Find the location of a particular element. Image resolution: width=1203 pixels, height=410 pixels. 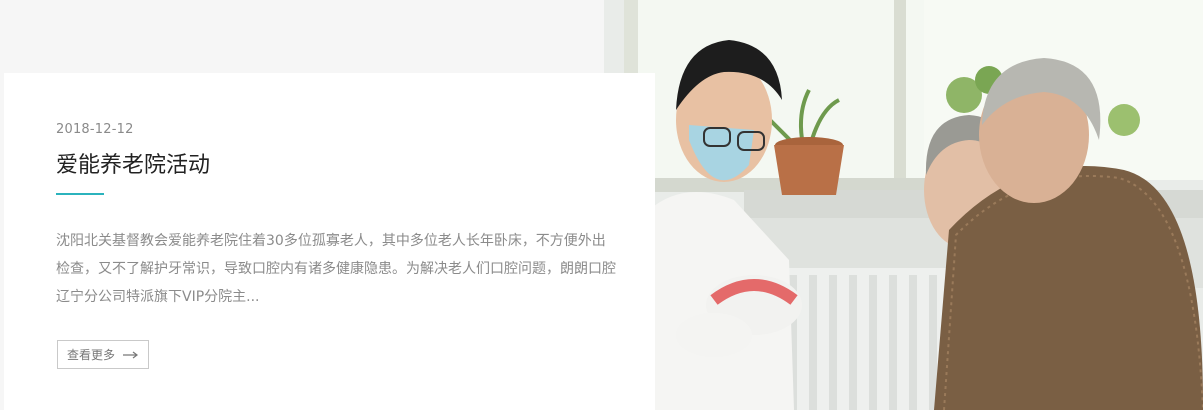

read-more-button: 查看更多 is located at coordinates (103, 354).